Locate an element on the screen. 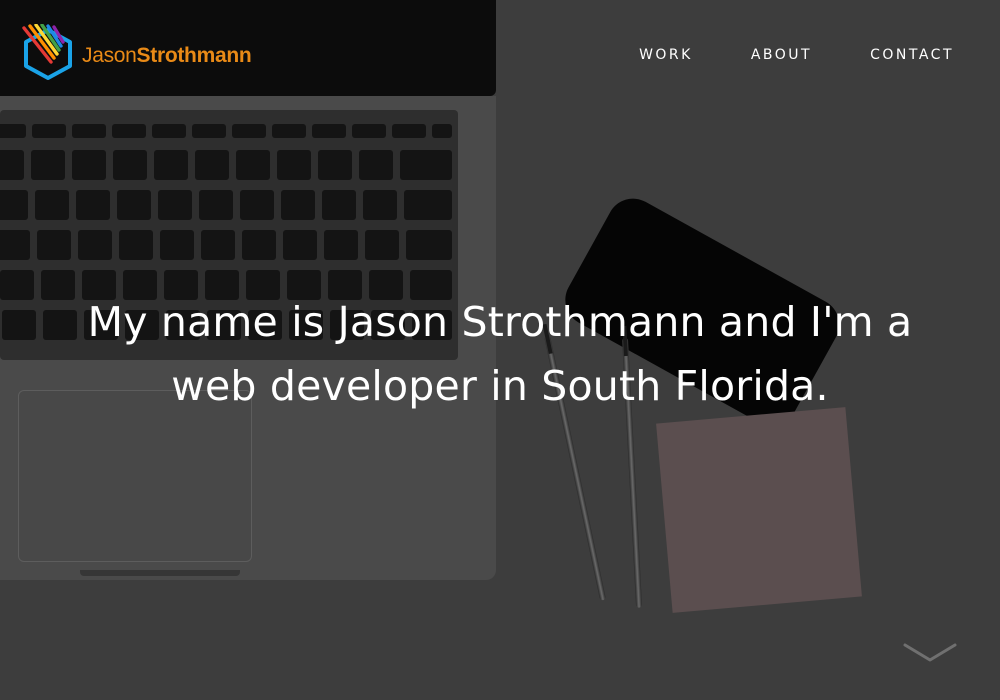  logo-text: JasonStrothmann is located at coordinates (167, 56).